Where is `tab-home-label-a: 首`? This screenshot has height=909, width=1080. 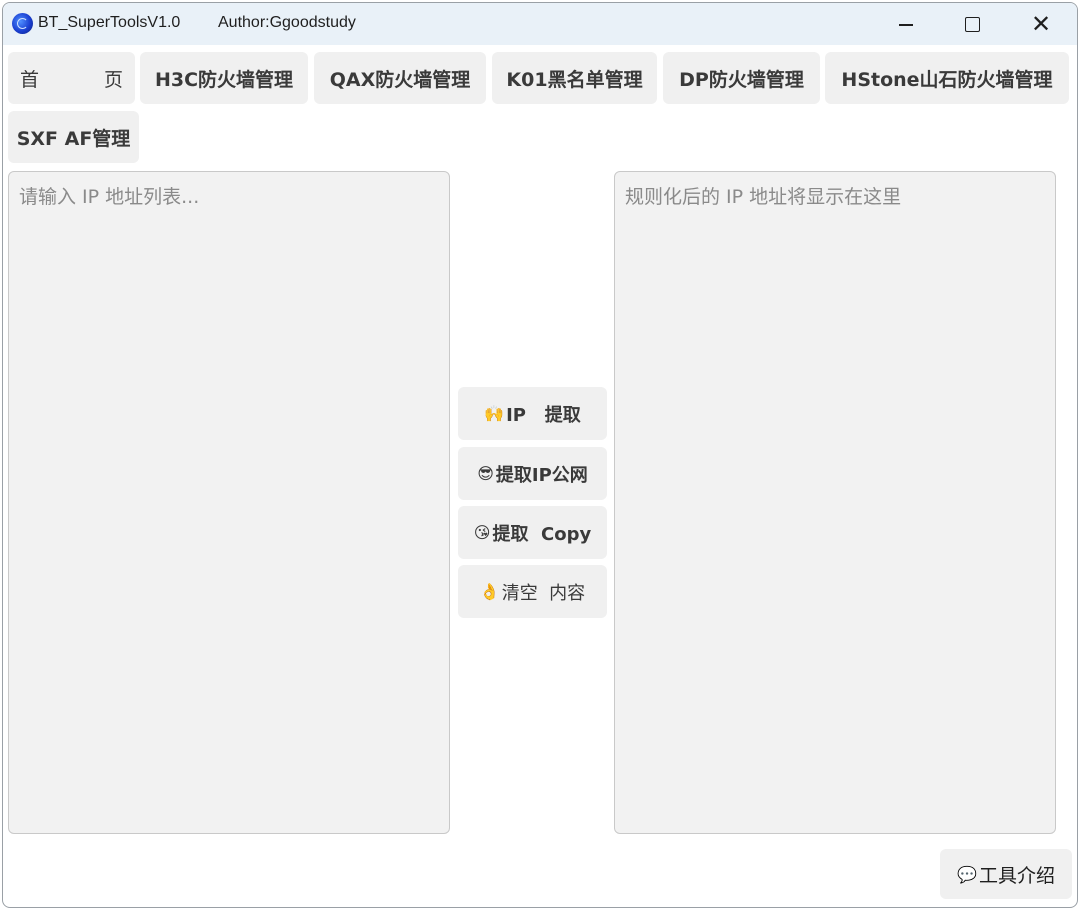
tab-home-label-a: 首 is located at coordinates (30, 79).